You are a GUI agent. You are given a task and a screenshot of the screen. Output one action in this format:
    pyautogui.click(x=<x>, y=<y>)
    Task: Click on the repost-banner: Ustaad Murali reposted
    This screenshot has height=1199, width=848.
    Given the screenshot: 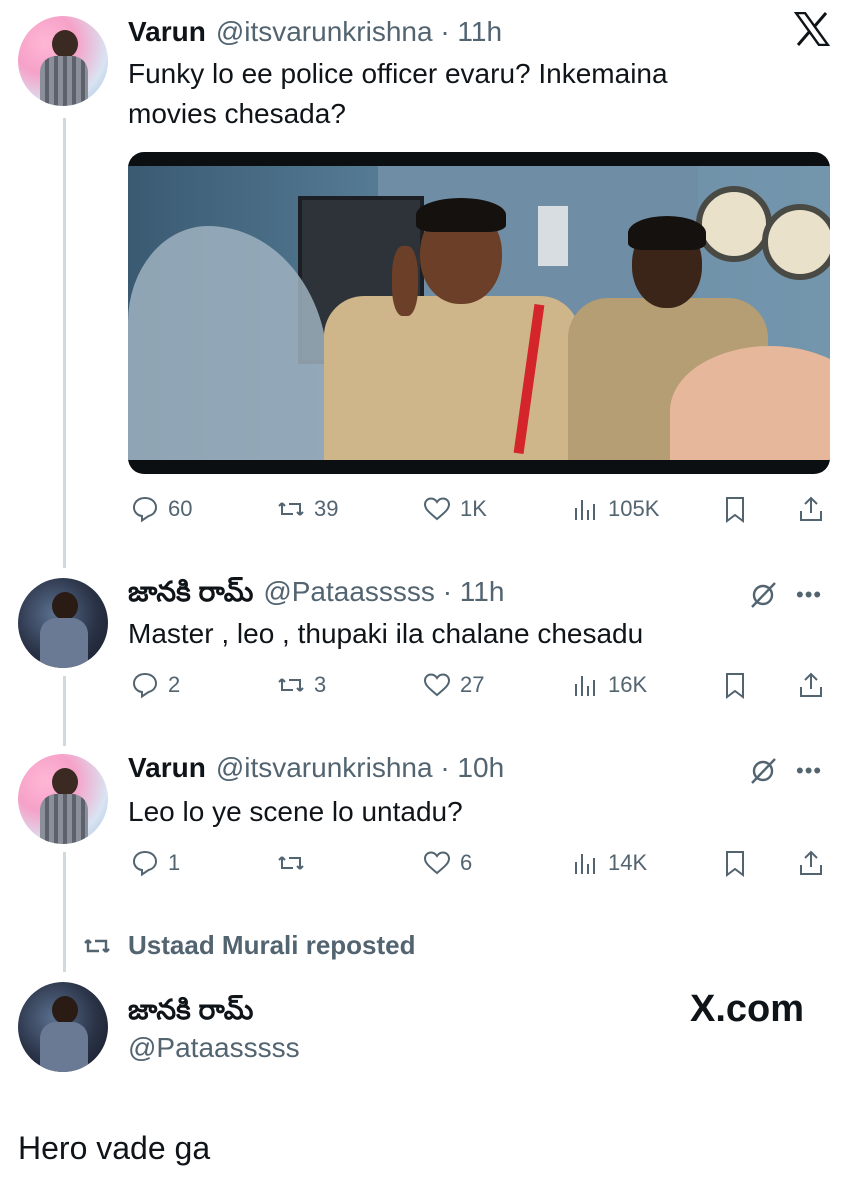 What is the action you would take?
    pyautogui.click(x=249, y=945)
    